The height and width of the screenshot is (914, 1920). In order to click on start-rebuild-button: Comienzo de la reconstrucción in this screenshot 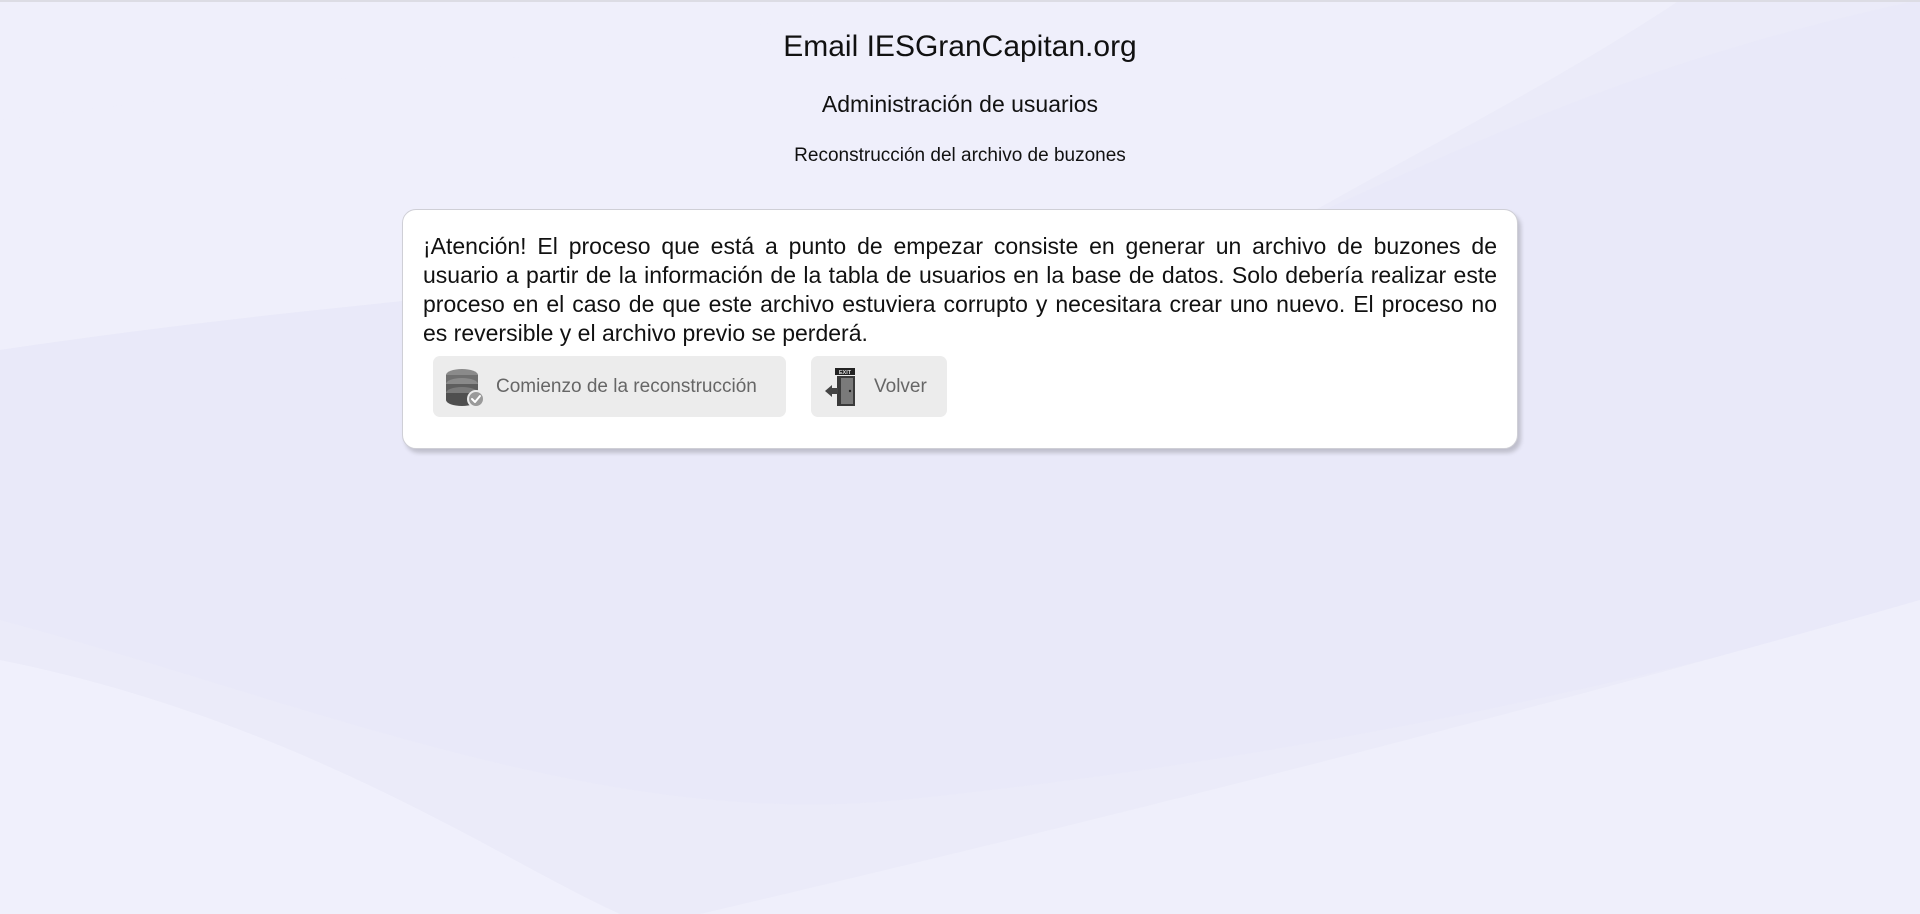, I will do `click(609, 386)`.